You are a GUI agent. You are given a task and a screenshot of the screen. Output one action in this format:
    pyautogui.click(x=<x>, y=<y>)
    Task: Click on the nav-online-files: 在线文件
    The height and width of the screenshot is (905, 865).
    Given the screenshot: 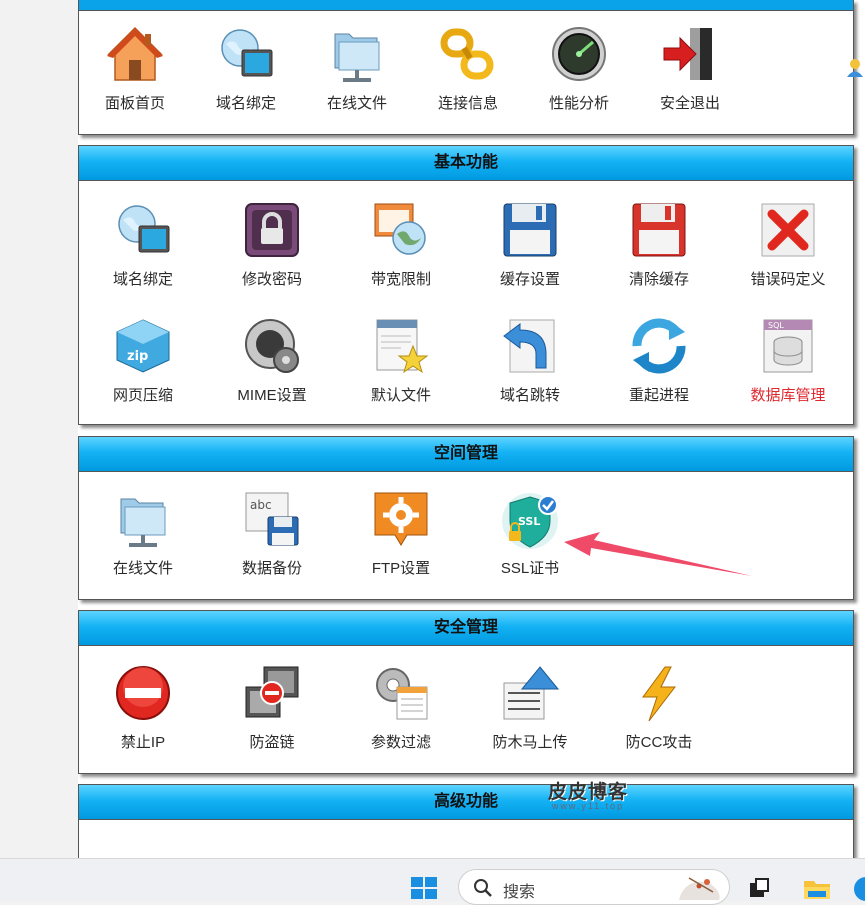 What is the action you would take?
    pyautogui.click(x=357, y=68)
    